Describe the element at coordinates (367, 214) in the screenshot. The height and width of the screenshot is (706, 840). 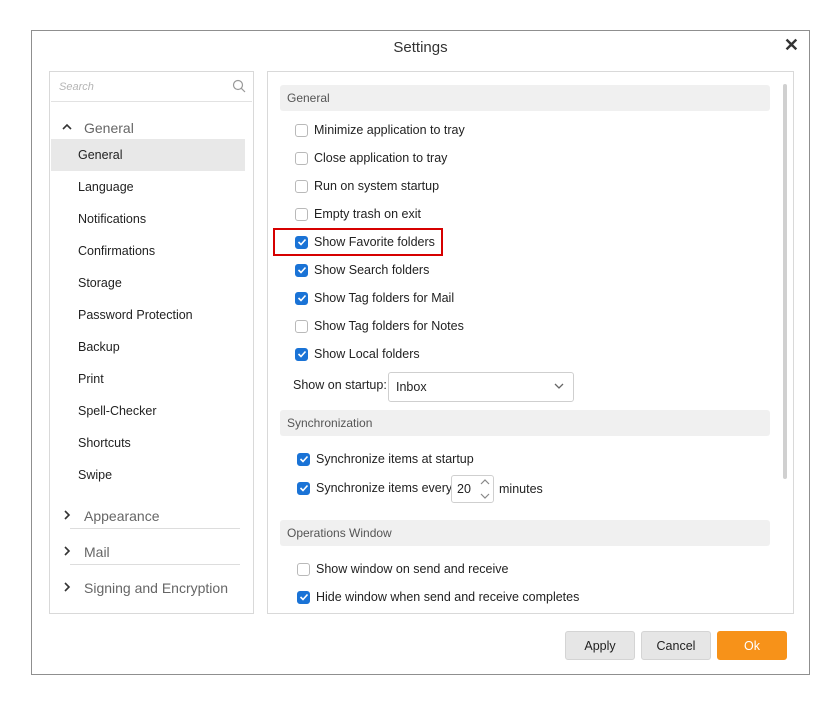
I see `option-label: Empty trash on exit` at that location.